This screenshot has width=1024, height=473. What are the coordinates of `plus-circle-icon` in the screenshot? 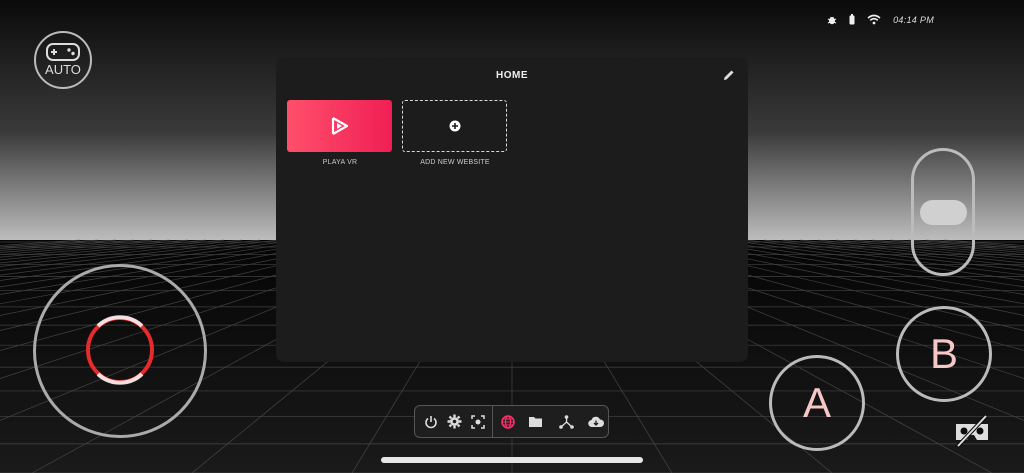 It's located at (454, 126).